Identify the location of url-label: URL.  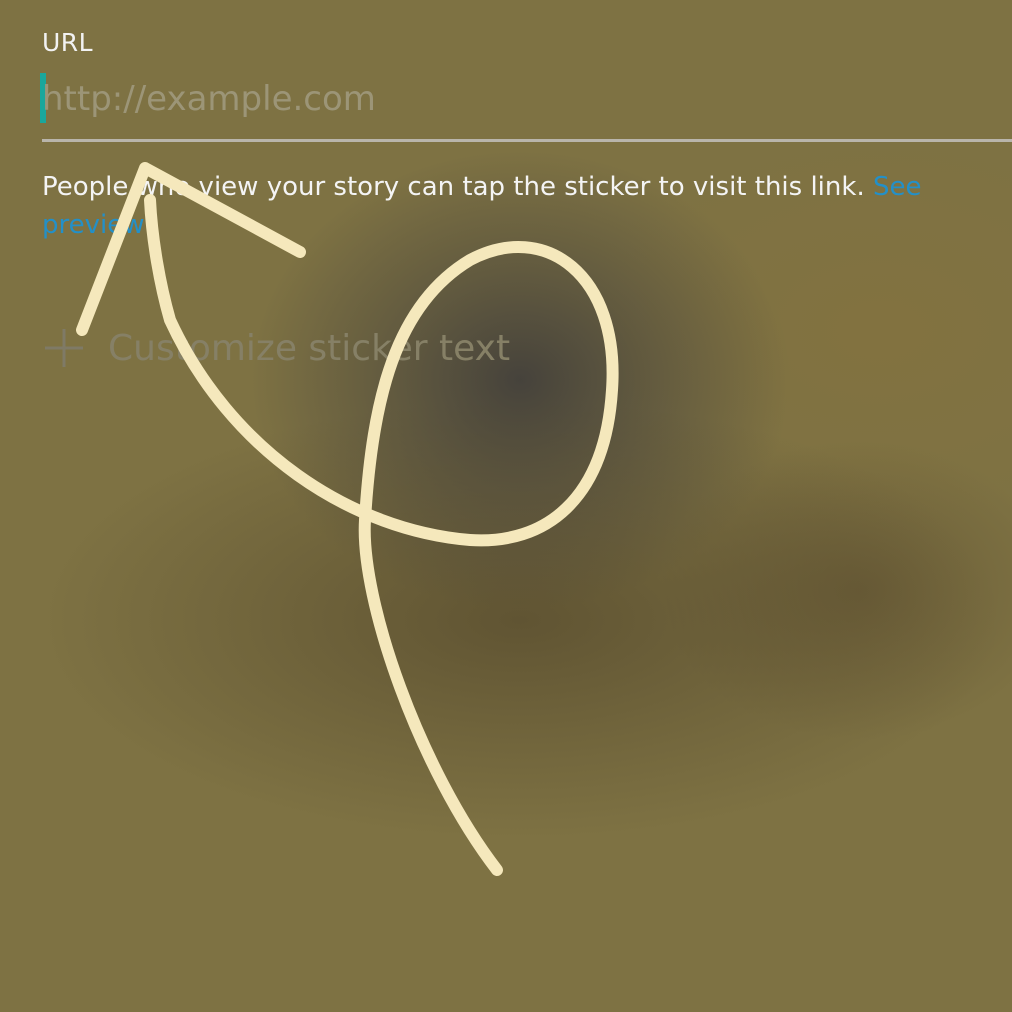
(68, 42).